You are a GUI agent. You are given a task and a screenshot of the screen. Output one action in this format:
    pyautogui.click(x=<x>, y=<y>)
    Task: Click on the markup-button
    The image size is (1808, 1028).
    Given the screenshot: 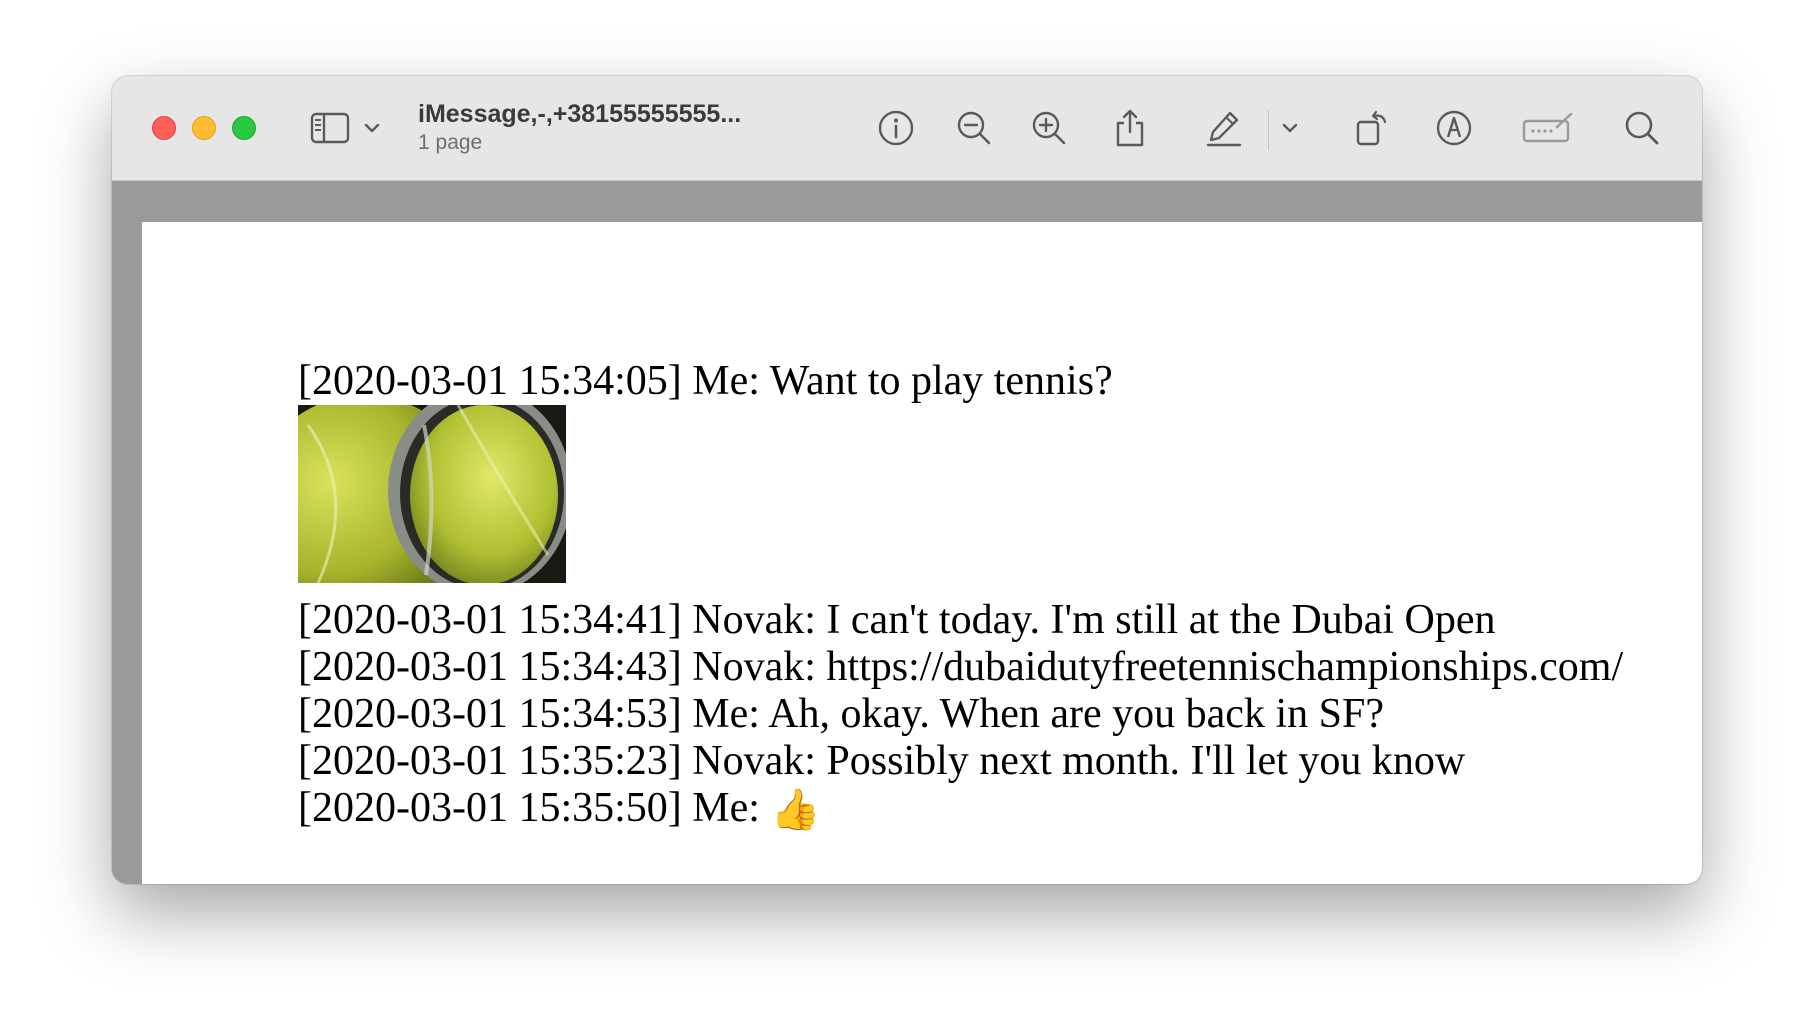 What is the action you would take?
    pyautogui.click(x=1454, y=128)
    